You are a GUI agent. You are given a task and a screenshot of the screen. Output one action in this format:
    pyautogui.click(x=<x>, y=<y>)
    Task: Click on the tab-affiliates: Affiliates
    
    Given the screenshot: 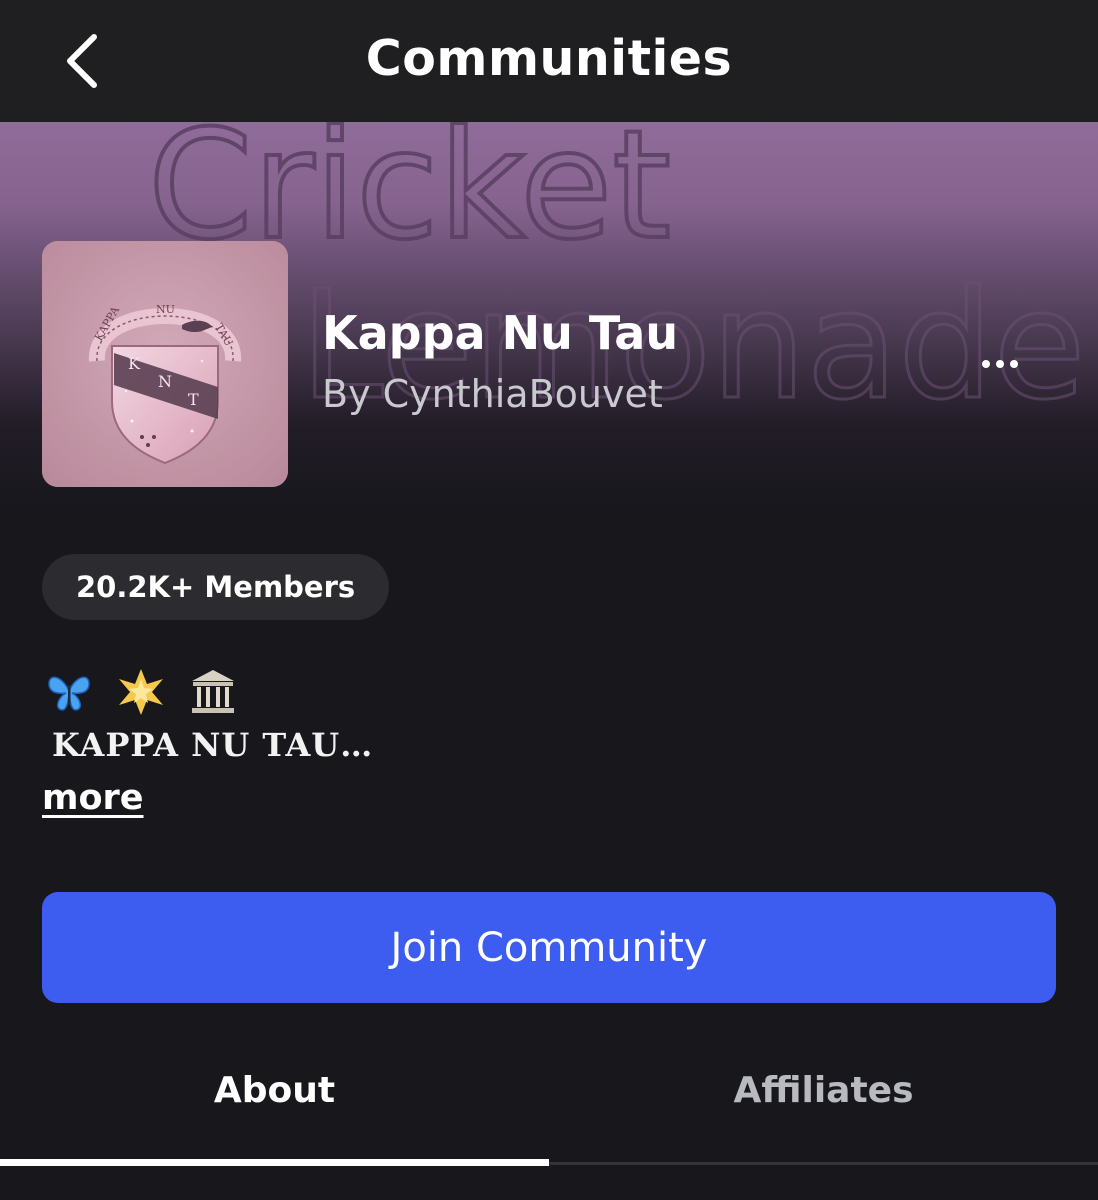 What is the action you would take?
    pyautogui.click(x=823, y=1090)
    